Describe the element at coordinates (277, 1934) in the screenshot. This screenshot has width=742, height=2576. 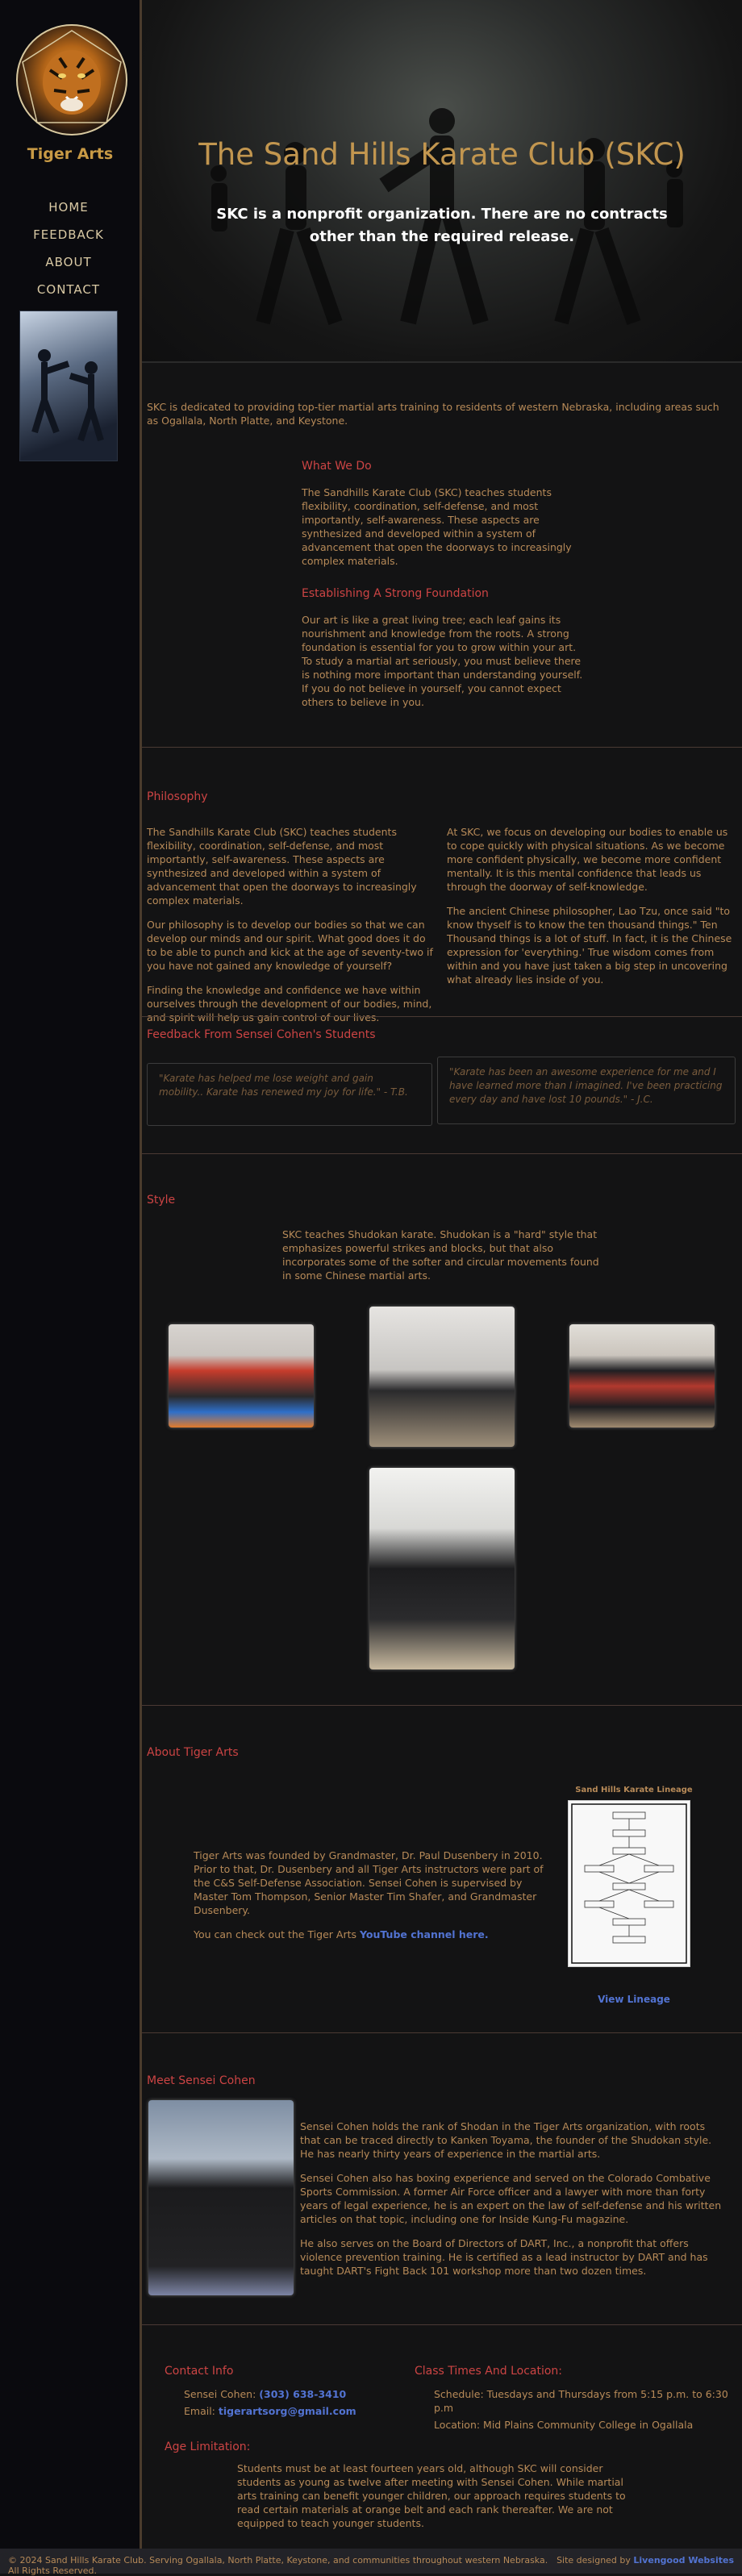
I see `youtube-prefix: You can check out the Tiger Arts` at that location.